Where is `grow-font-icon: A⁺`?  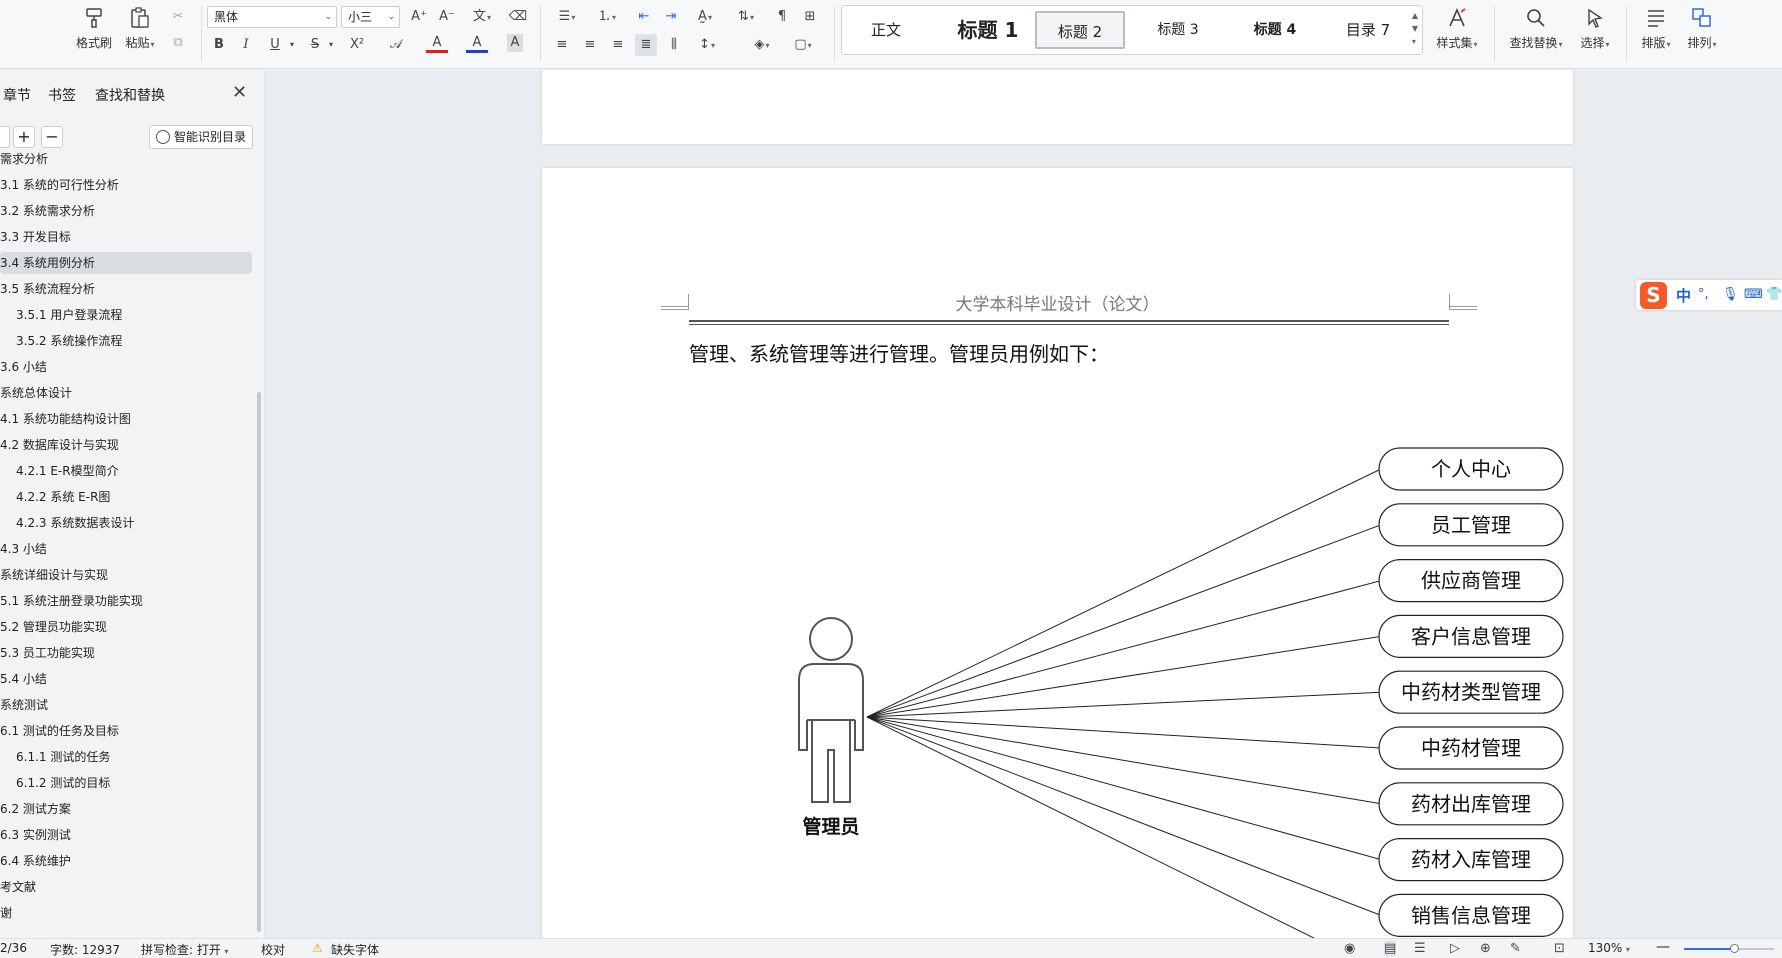
grow-font-icon: A⁺ is located at coordinates (419, 17).